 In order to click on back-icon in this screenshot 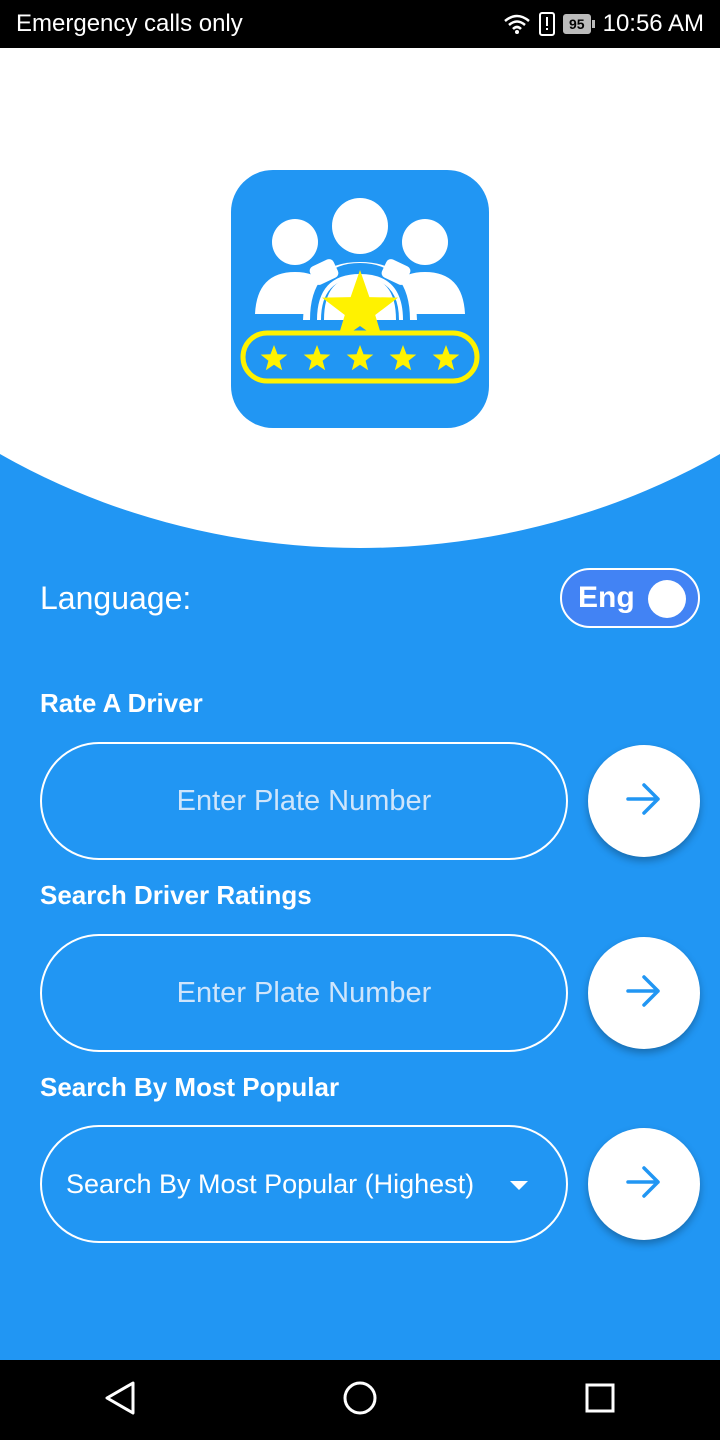, I will do `click(120, 1400)`.